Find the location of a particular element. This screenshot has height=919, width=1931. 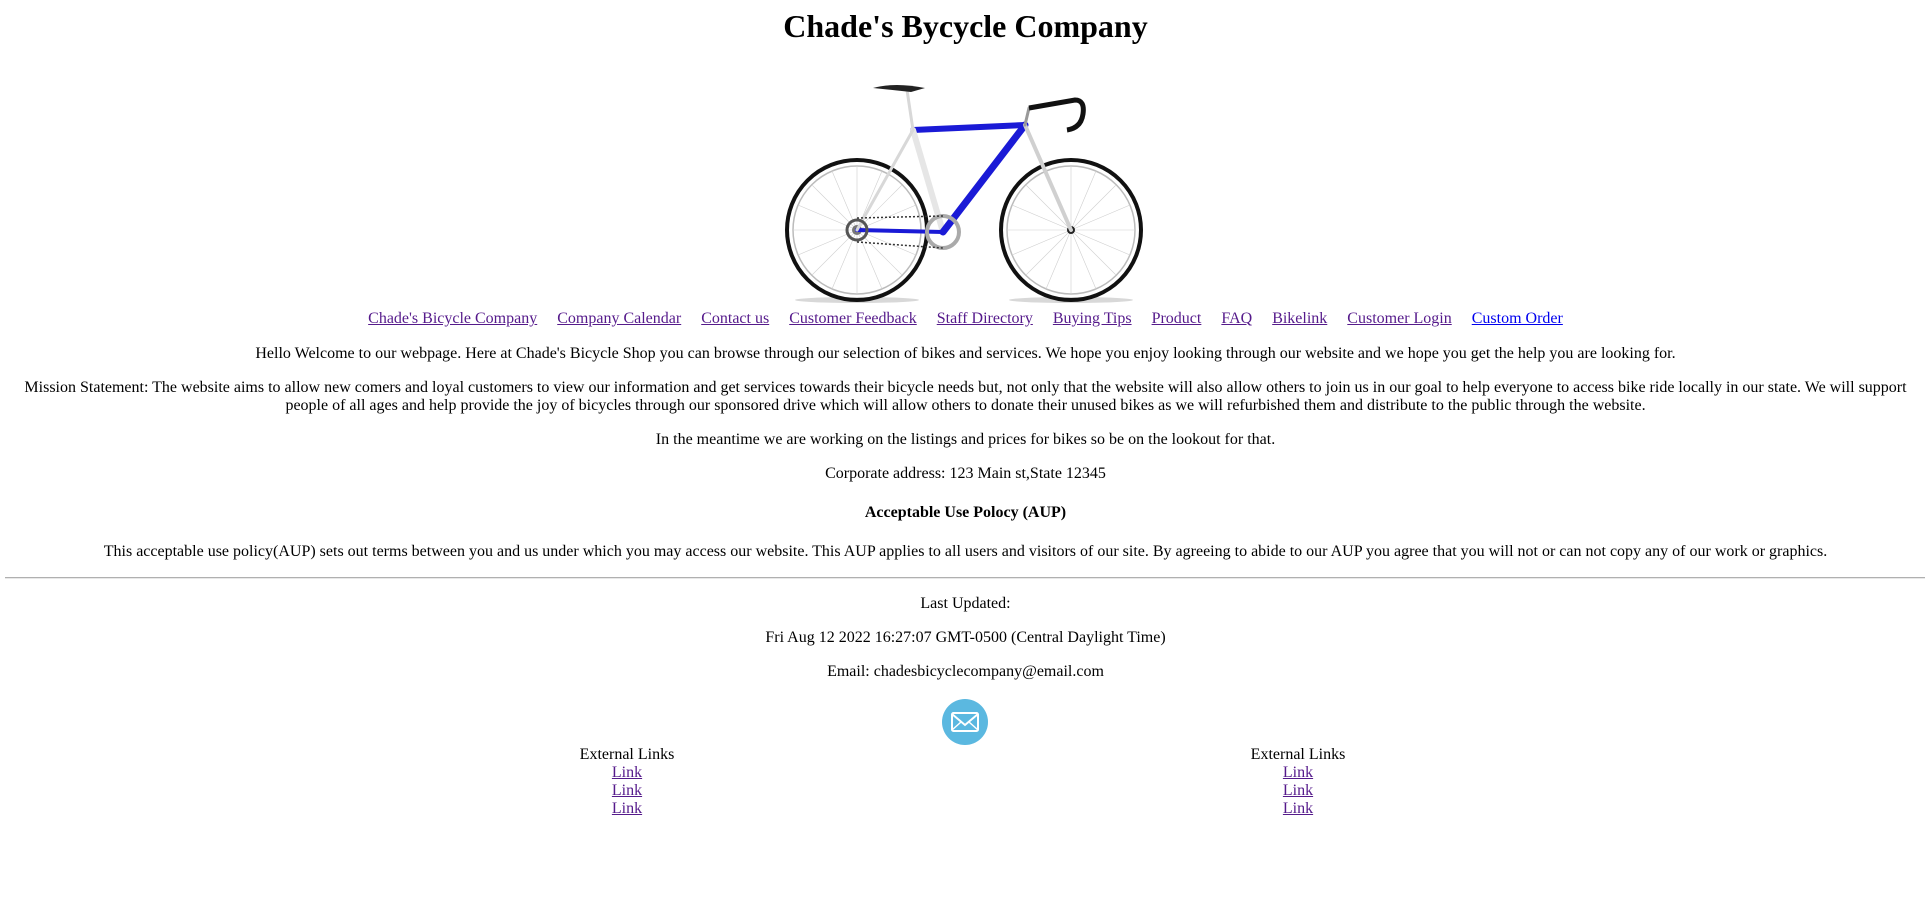

external-links-left: External Links Link Link Link is located at coordinates (627, 782).